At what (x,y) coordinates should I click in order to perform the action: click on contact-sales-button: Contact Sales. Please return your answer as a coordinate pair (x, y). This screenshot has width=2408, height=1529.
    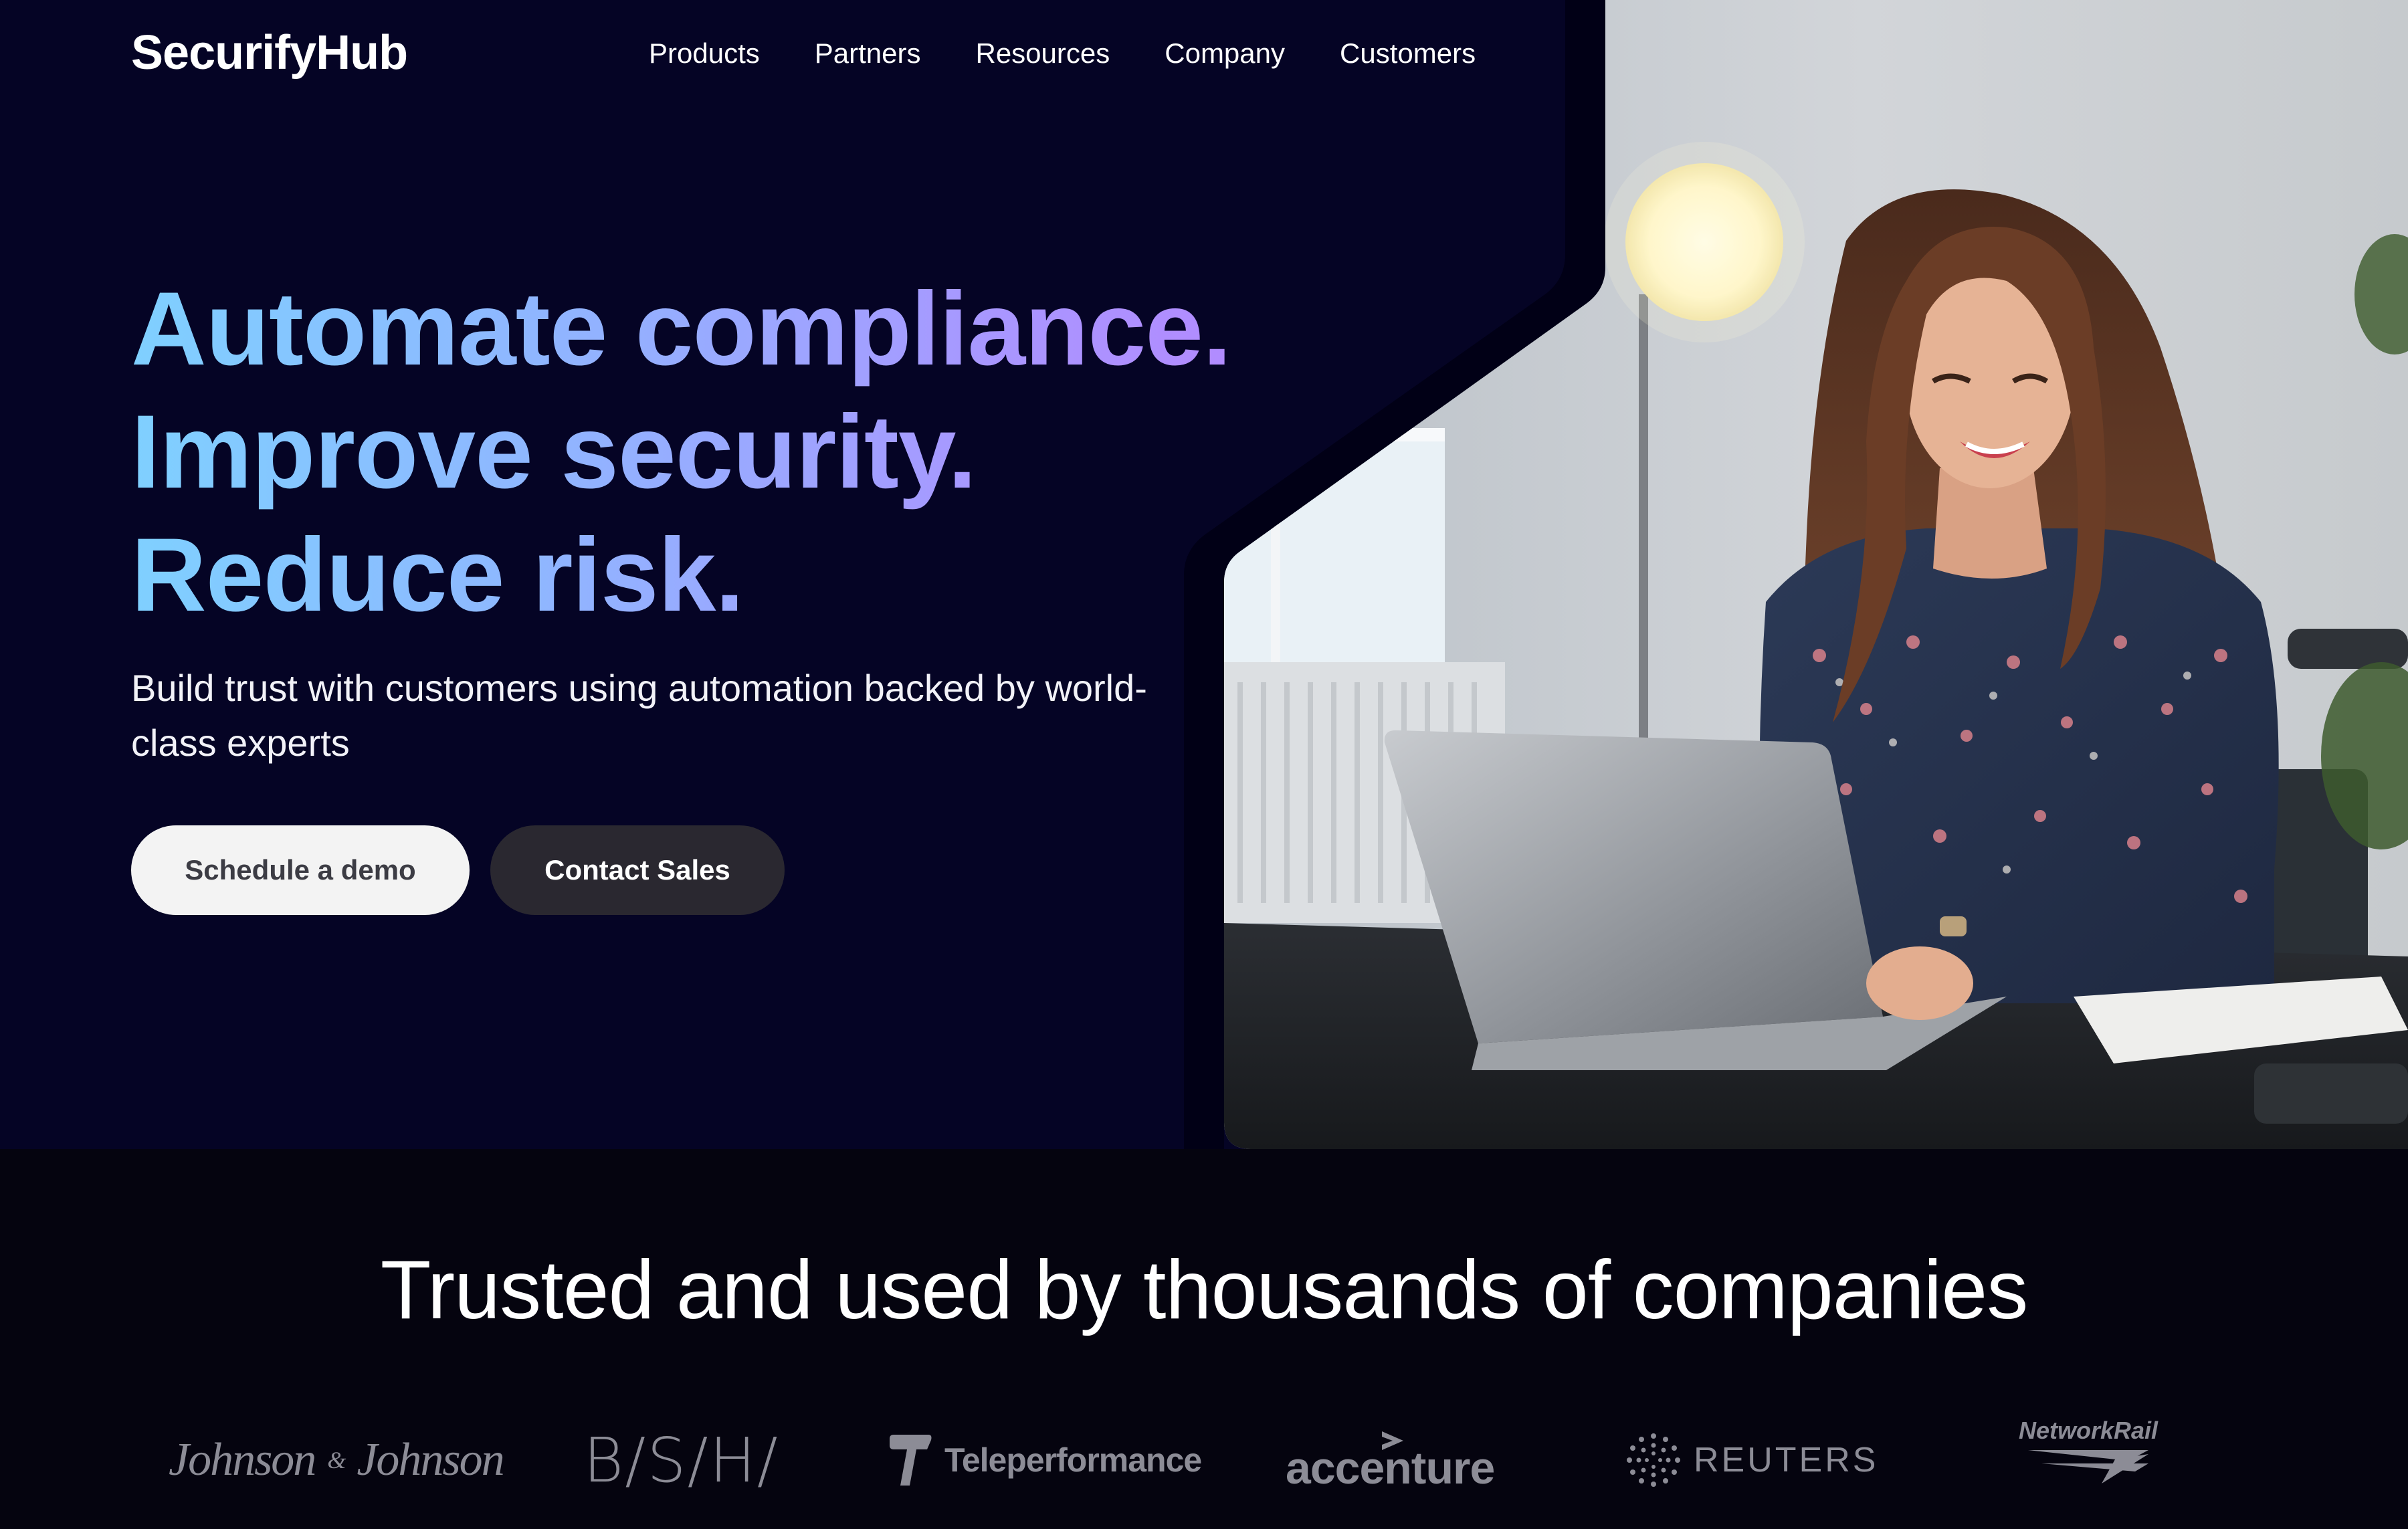
    Looking at the image, I should click on (637, 870).